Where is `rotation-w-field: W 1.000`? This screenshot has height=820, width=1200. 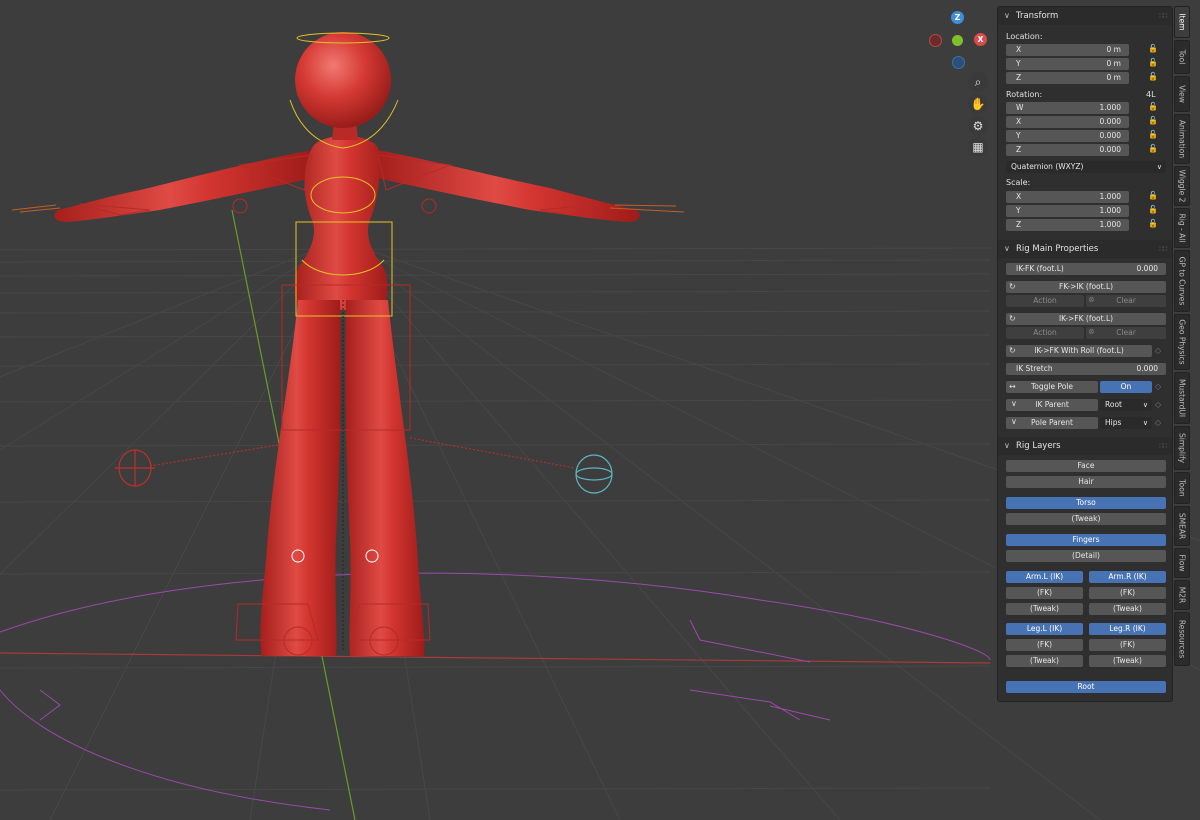 rotation-w-field: W 1.000 is located at coordinates (1067, 108).